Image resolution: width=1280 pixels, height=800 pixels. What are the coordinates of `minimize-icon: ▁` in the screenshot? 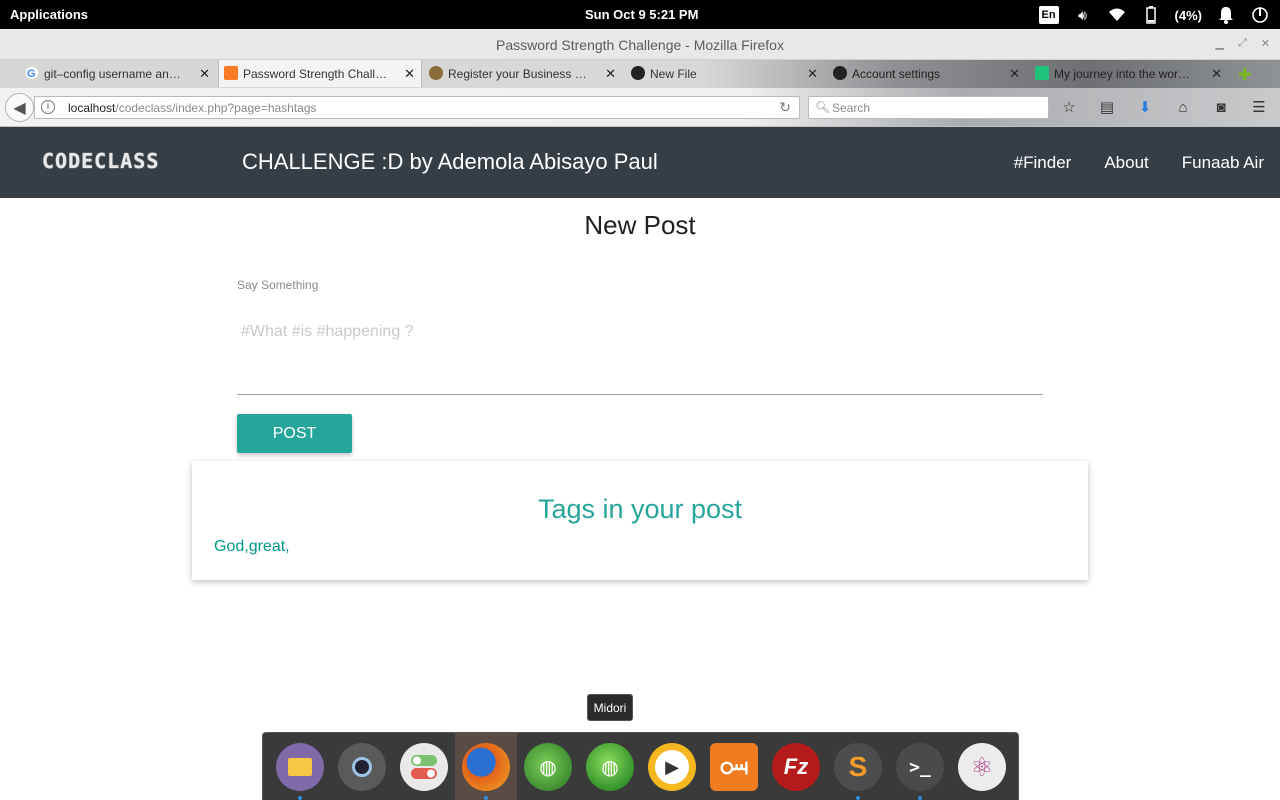 It's located at (1220, 43).